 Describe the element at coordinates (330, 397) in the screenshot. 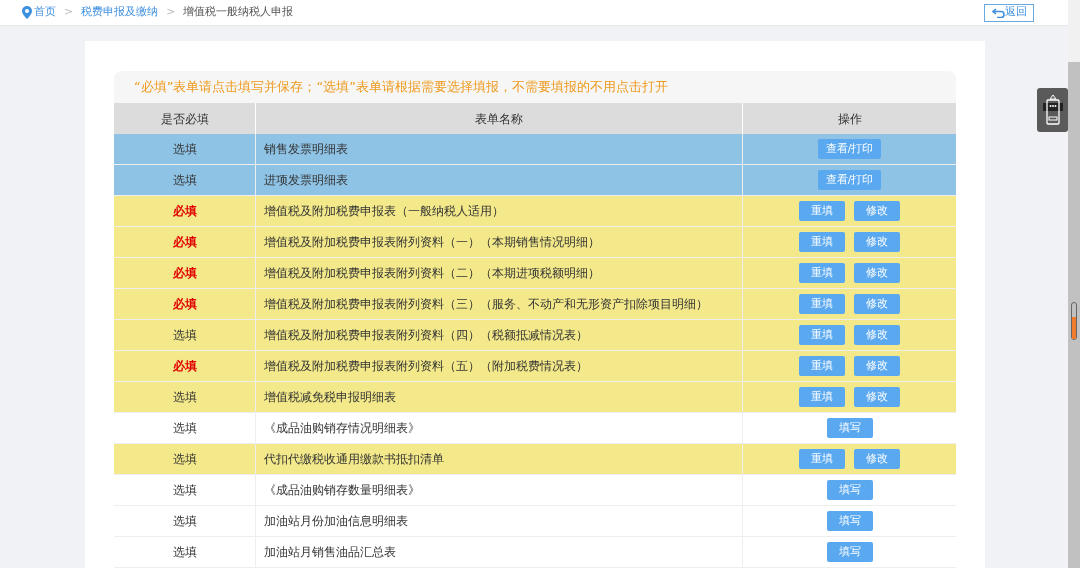

I see `form-name: 增值税减免税申报明细表` at that location.